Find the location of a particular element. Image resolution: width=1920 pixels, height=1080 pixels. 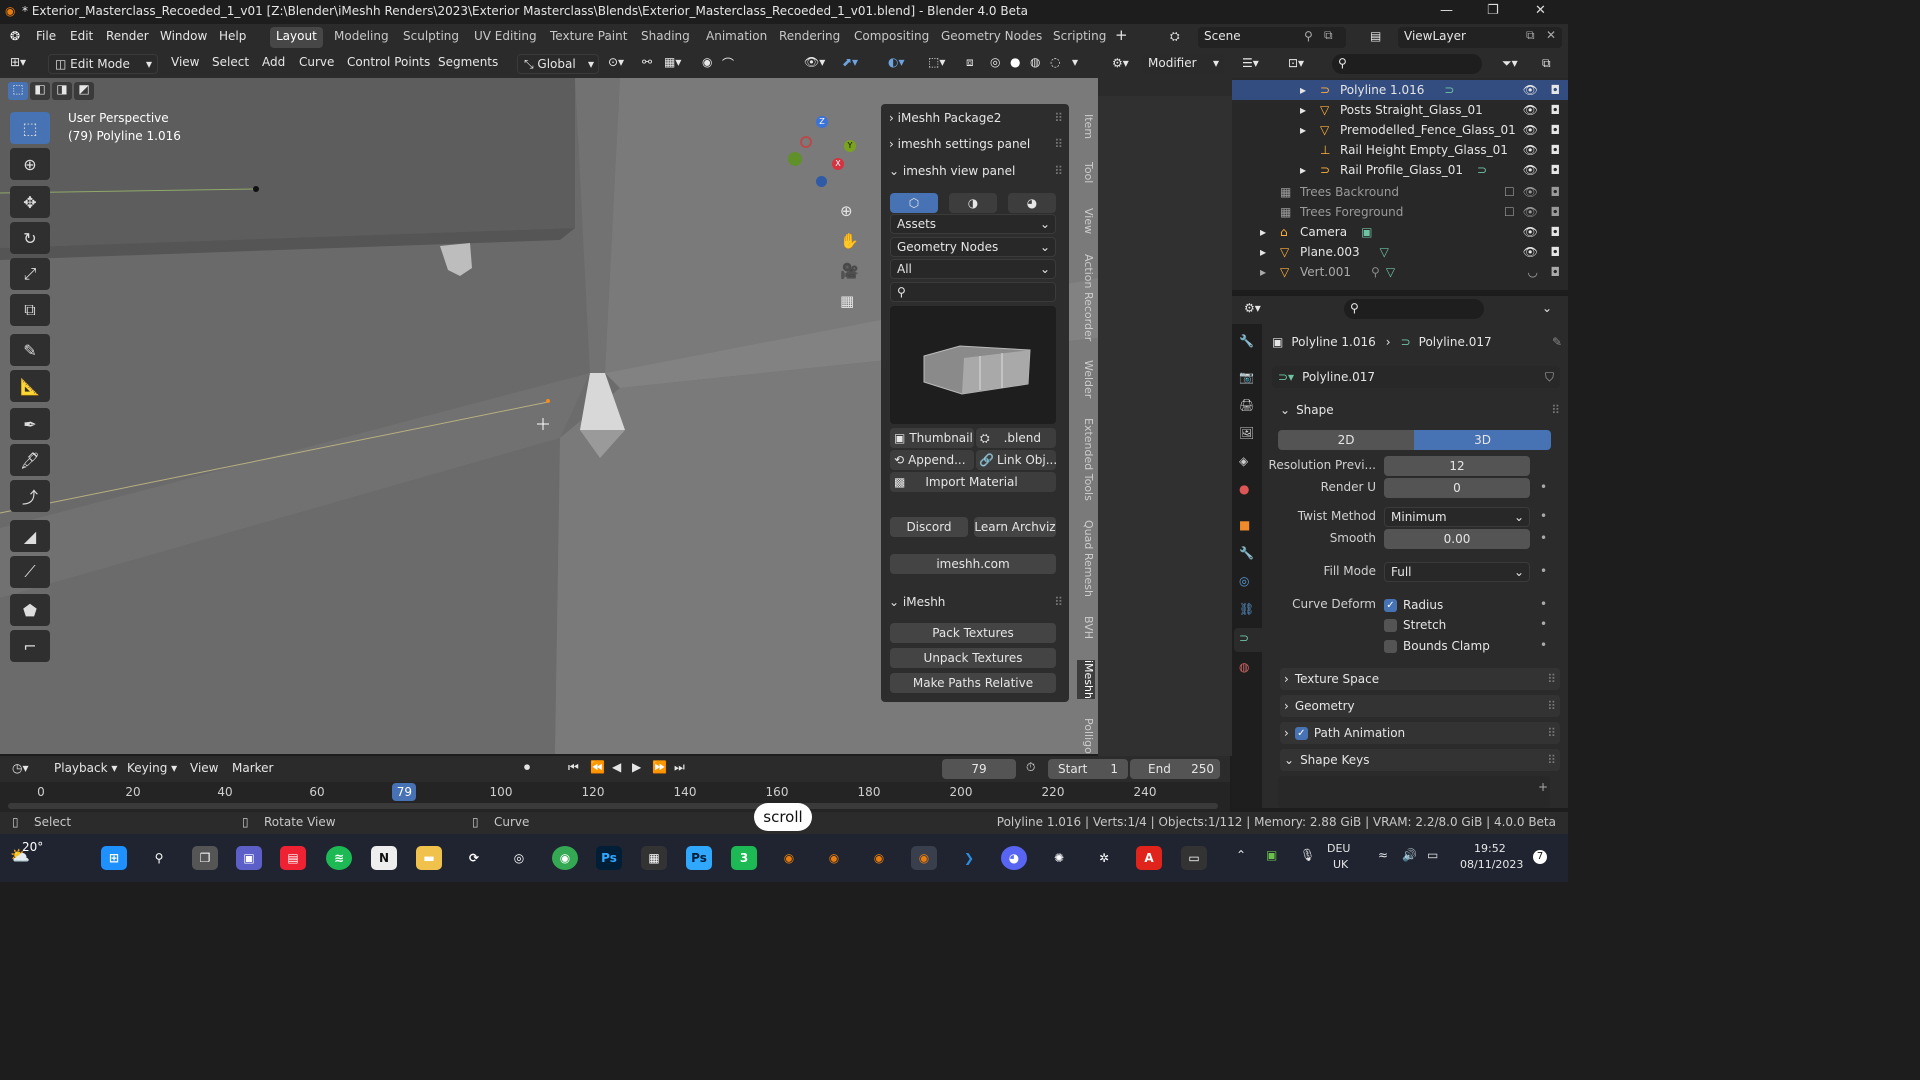

spotify-icon: ≋ is located at coordinates (339, 858).